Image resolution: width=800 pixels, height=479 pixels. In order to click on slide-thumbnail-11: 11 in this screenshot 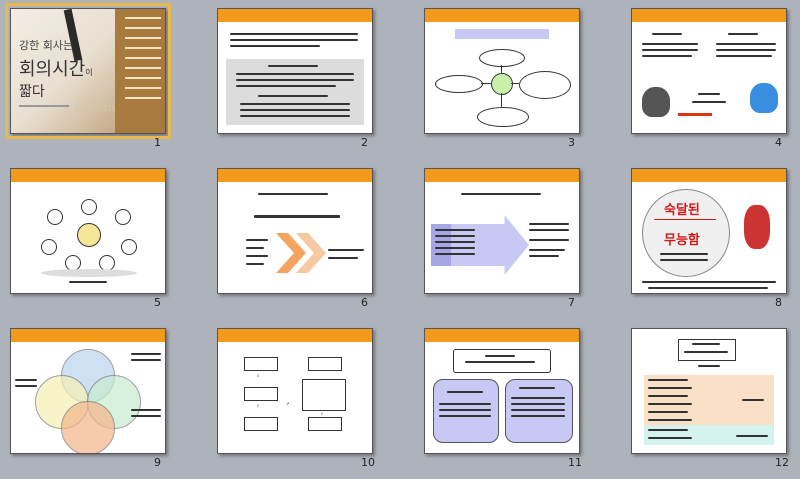, I will do `click(513, 399)`.